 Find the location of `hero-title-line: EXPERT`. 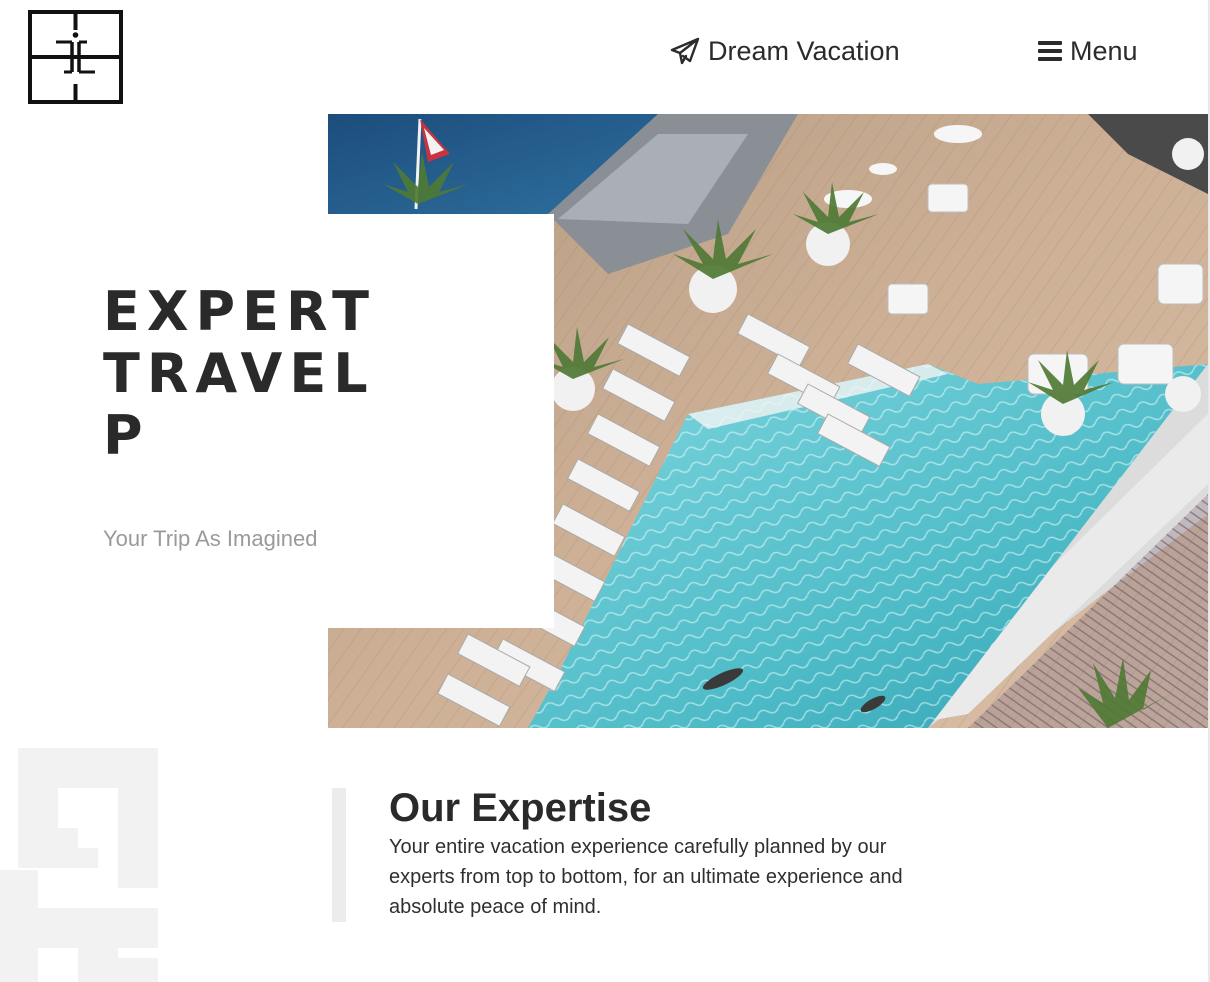

hero-title-line: EXPERT is located at coordinates (239, 311).